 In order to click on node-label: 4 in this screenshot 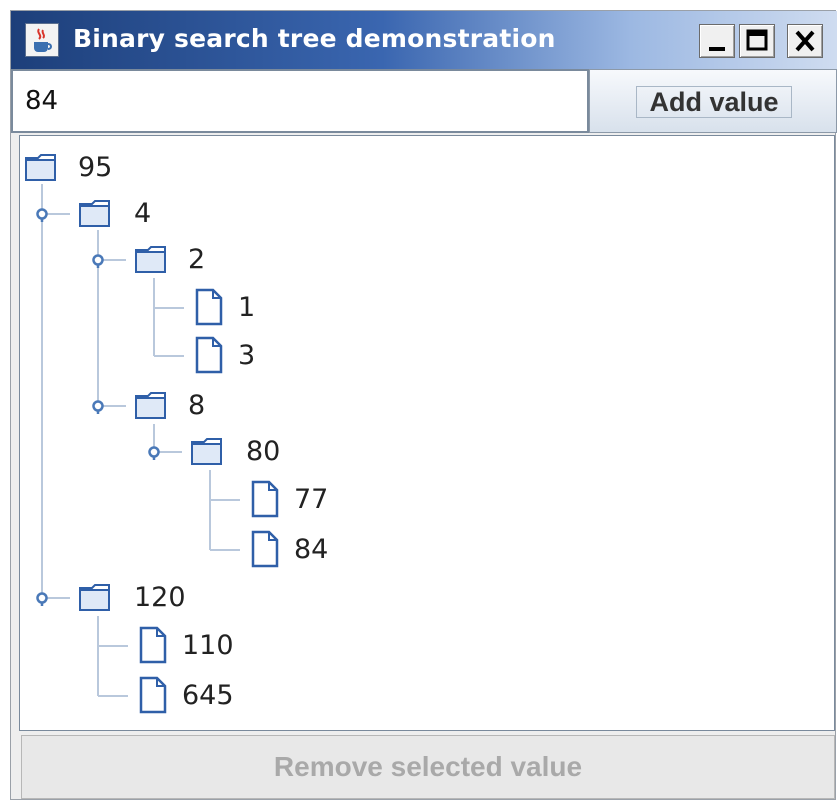, I will do `click(143, 213)`.